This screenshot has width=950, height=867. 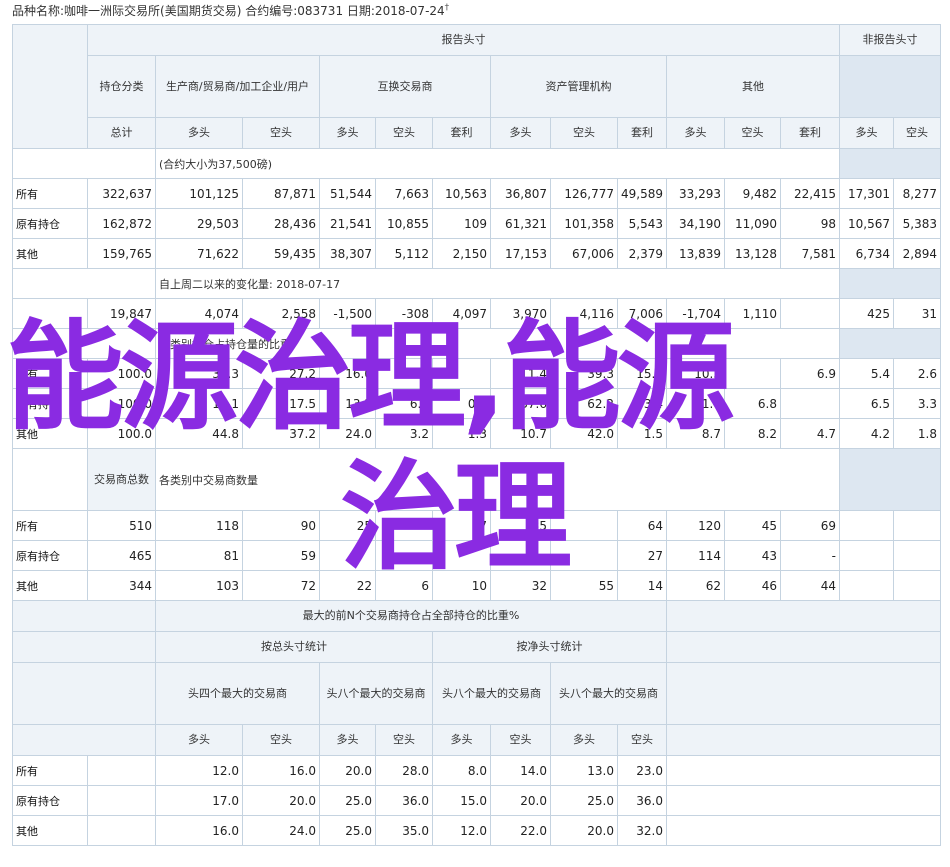 What do you see at coordinates (461, 403) in the screenshot?
I see `value-cell: 0.1` at bounding box center [461, 403].